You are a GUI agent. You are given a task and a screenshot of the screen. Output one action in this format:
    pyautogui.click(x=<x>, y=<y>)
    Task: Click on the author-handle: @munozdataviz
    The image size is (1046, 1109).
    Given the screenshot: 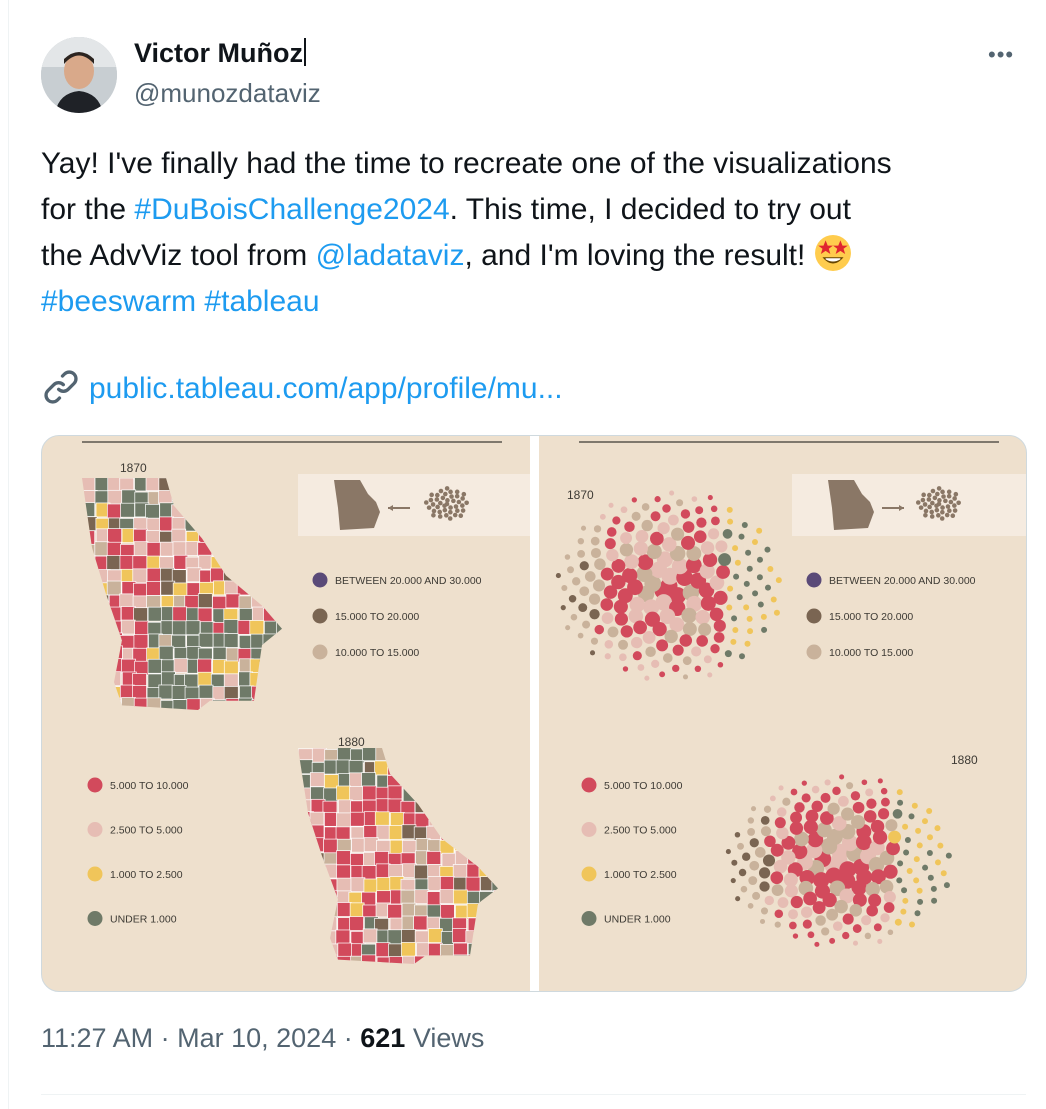 What is the action you would take?
    pyautogui.click(x=227, y=93)
    